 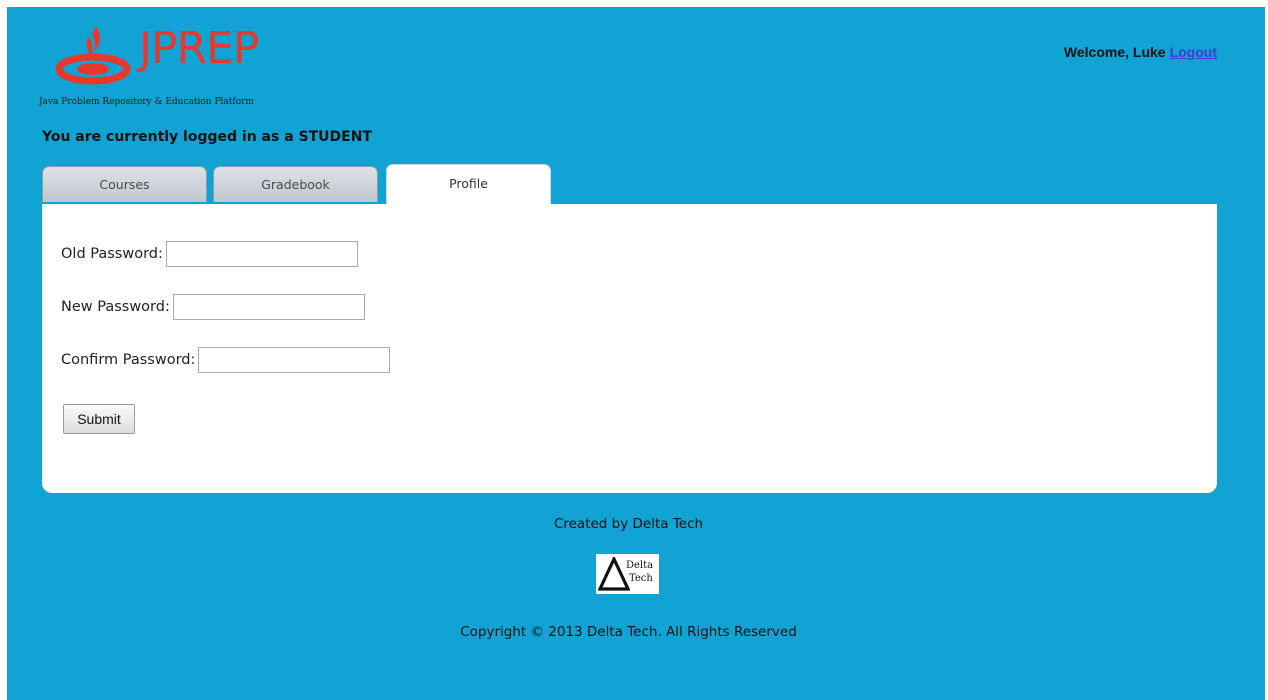 I want to click on tab-gradebook: Gradebook, so click(x=295, y=184).